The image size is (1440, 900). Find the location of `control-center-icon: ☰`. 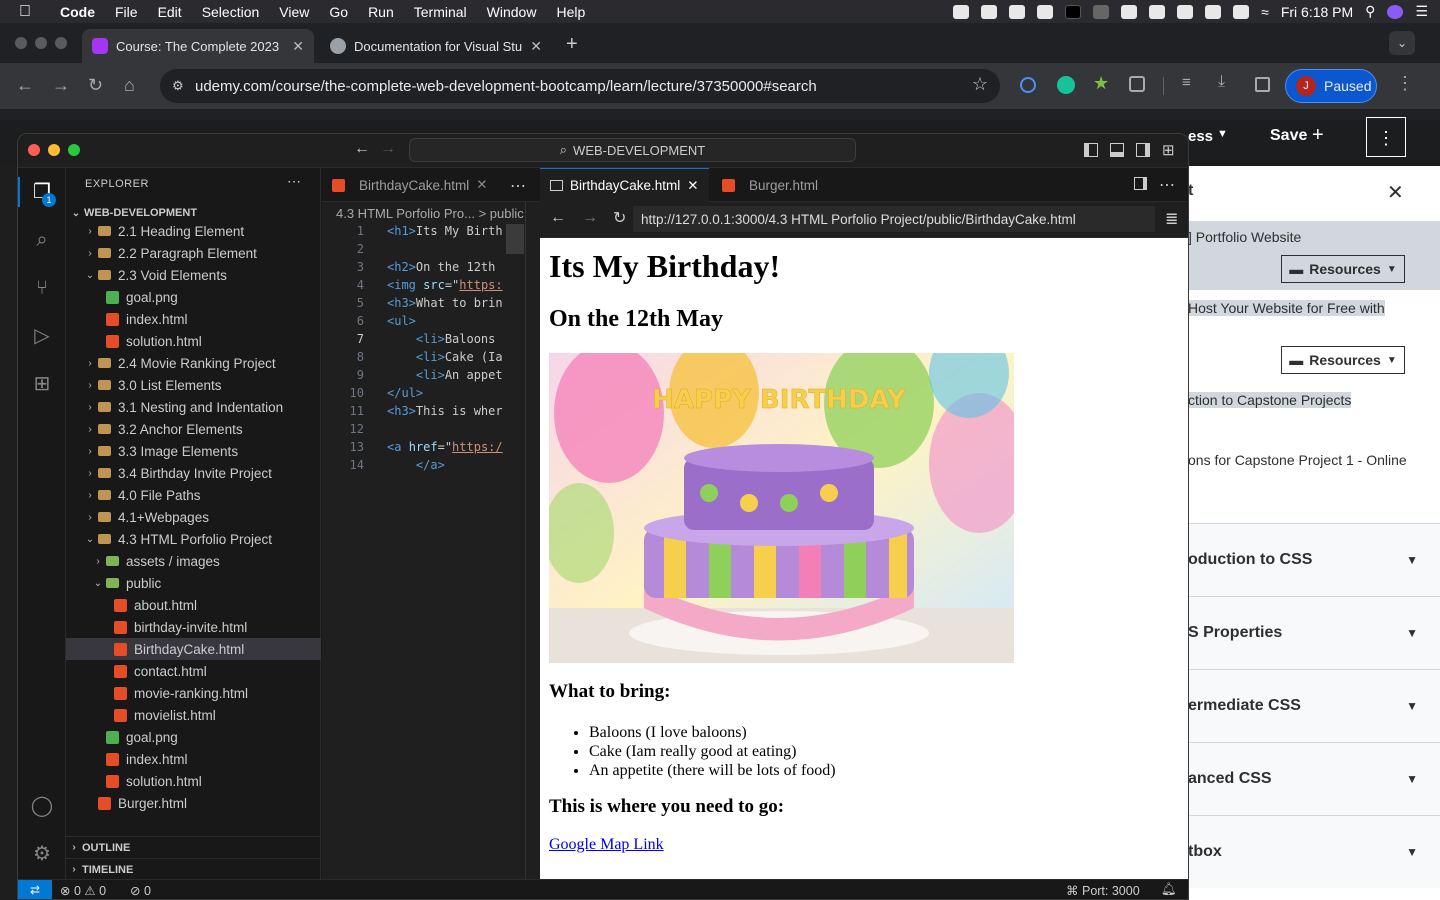

control-center-icon: ☰ is located at coordinates (1421, 11).